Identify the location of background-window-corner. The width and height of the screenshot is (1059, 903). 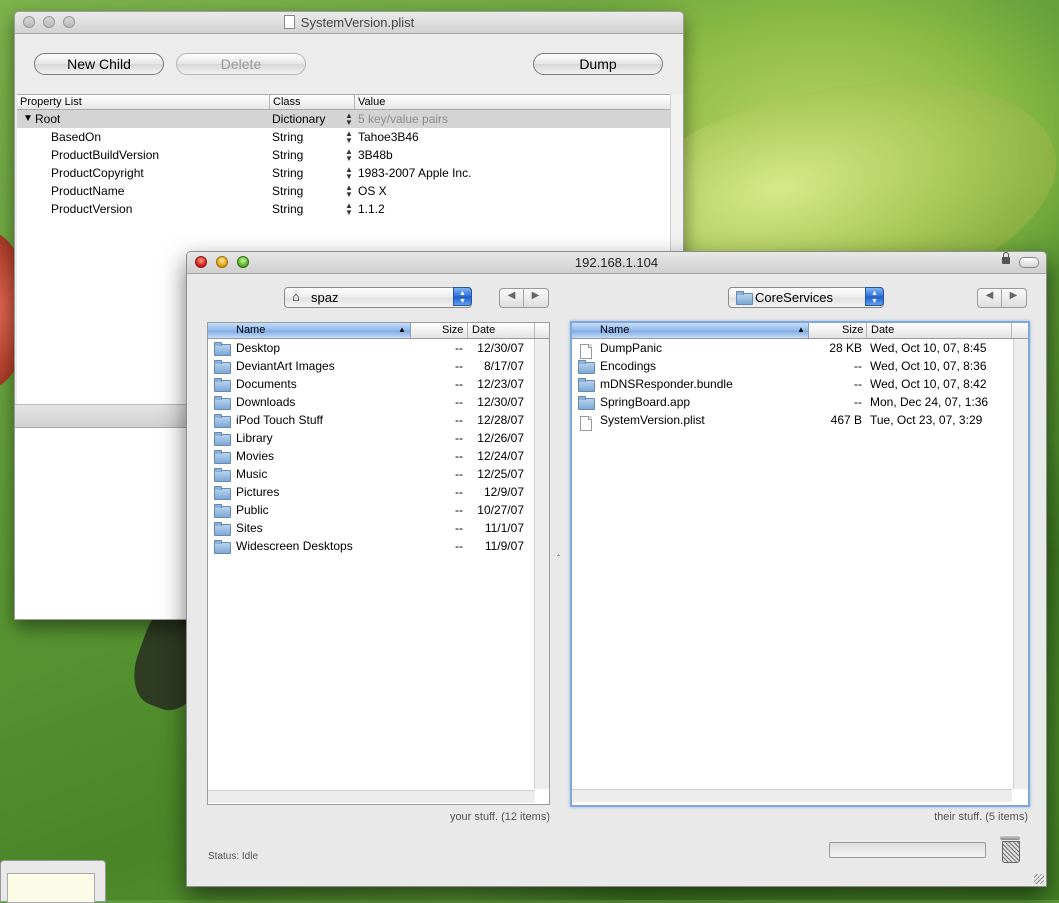
(53, 881).